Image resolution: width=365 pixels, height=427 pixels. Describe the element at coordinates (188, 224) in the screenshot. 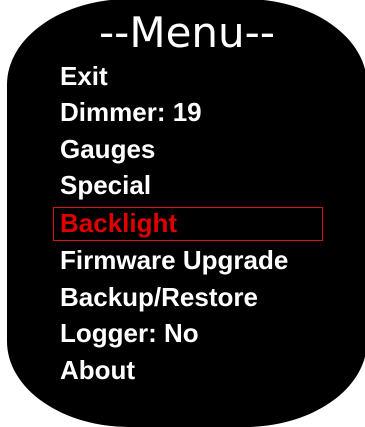

I see `menu-item-backlight: Backlight` at that location.